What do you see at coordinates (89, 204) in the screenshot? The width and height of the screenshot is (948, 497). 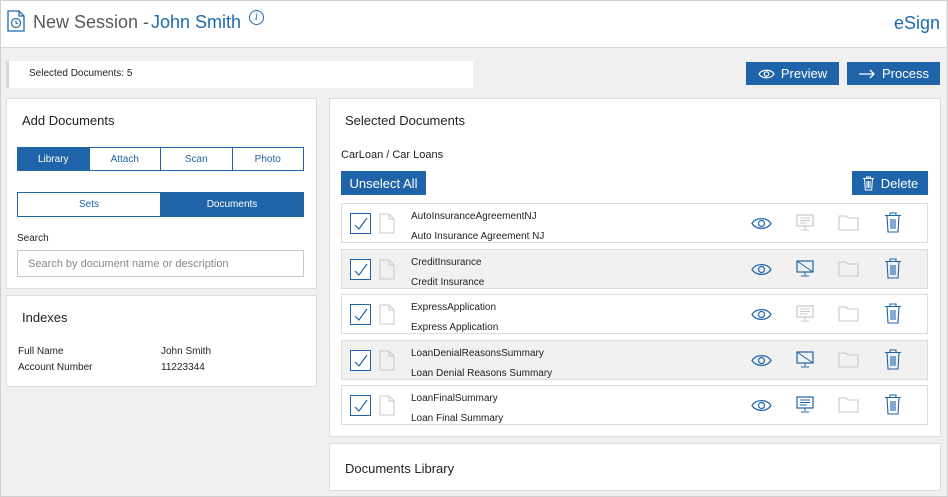 I see `tab-sets: Sets` at bounding box center [89, 204].